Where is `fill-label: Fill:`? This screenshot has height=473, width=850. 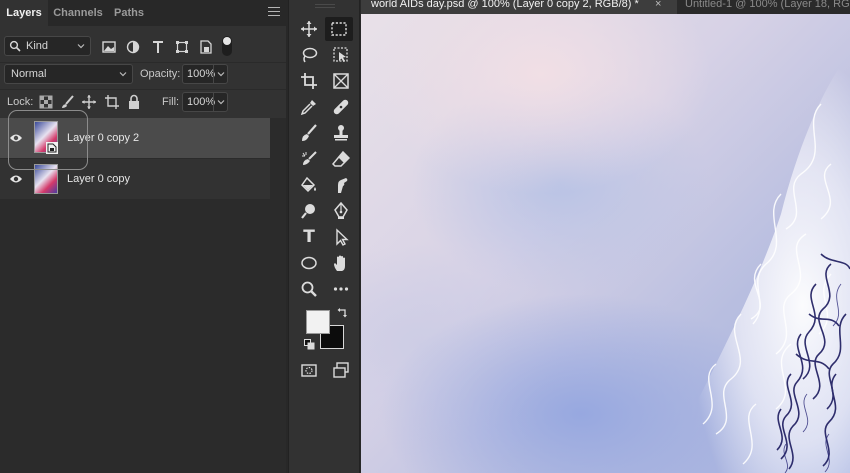 fill-label: Fill: is located at coordinates (171, 102).